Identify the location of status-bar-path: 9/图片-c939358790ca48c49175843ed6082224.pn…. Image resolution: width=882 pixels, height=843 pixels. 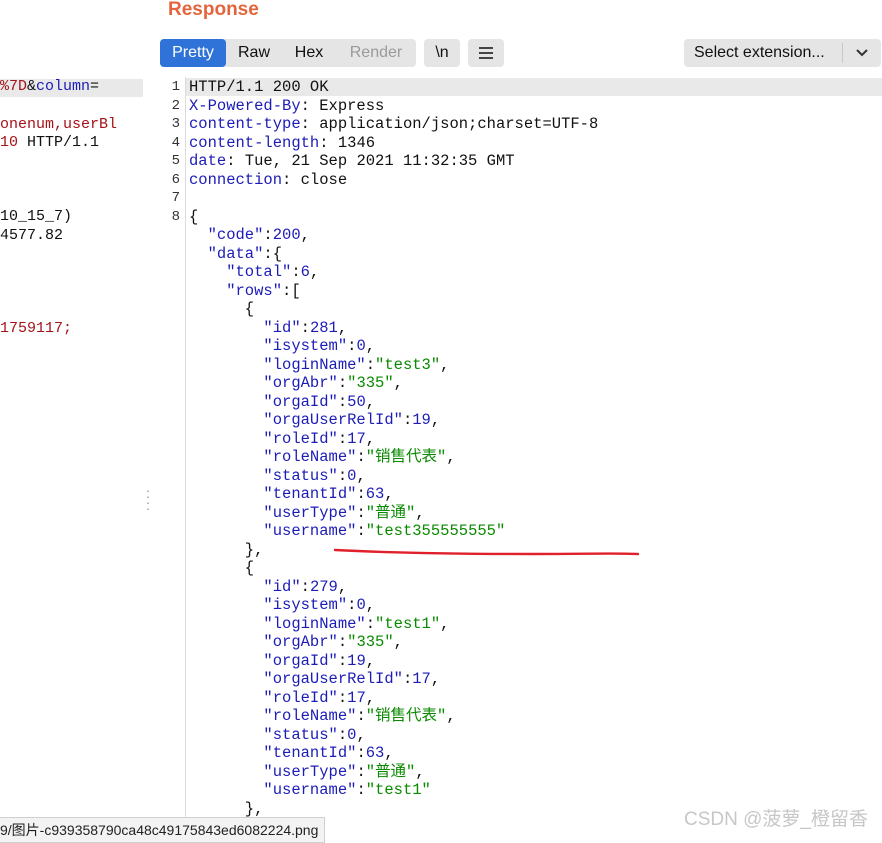
(159, 830).